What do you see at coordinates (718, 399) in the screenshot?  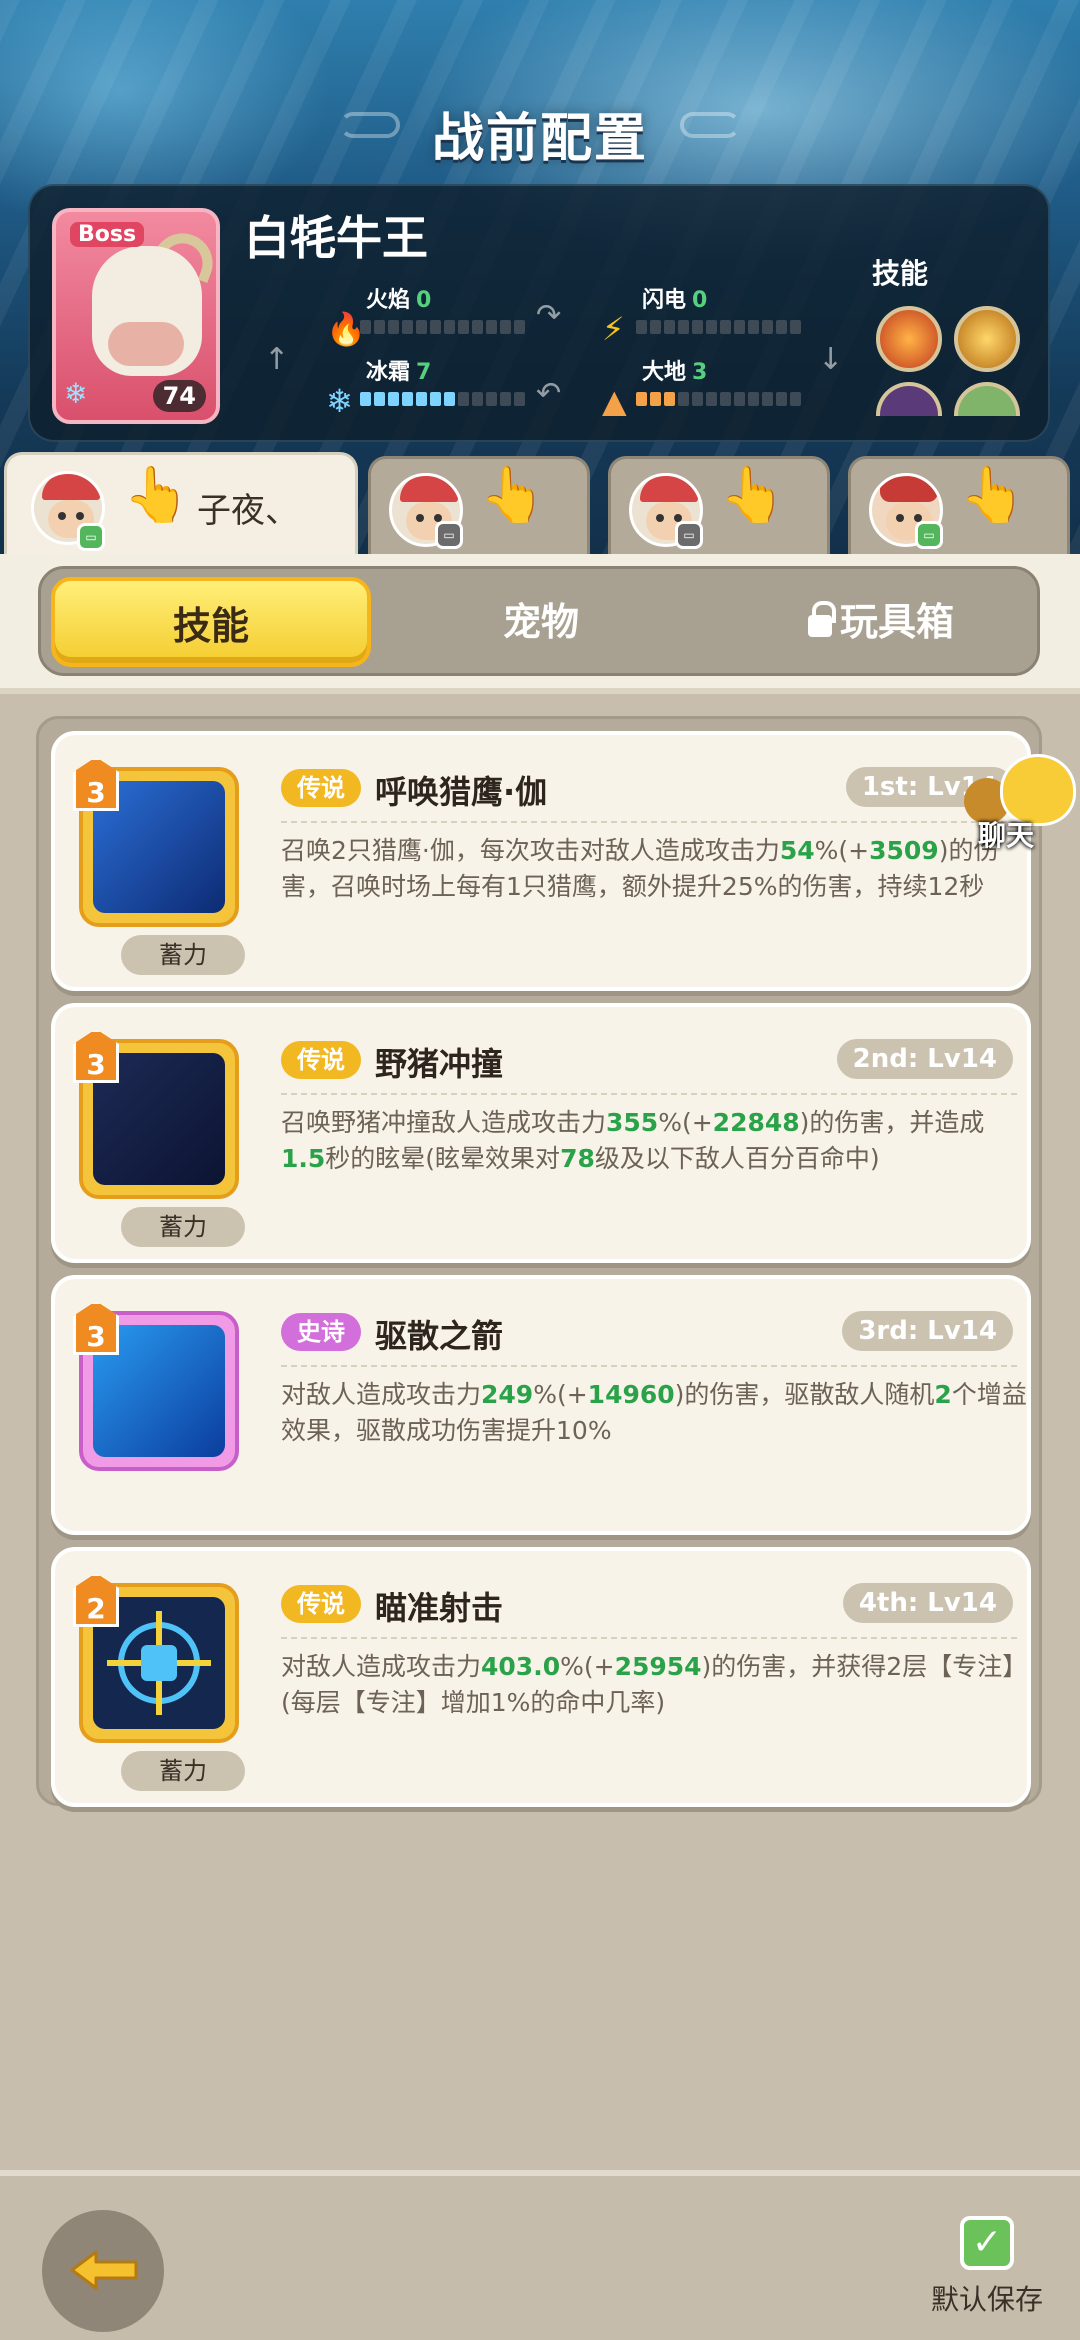 I see `element-earth-bar` at bounding box center [718, 399].